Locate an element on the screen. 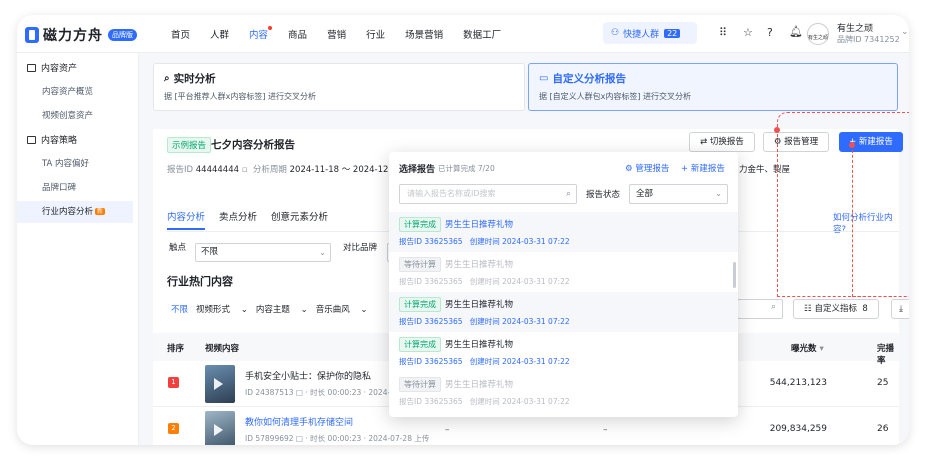 The height and width of the screenshot is (460, 926). status-select: 全部 ⌄ is located at coordinates (678, 194).